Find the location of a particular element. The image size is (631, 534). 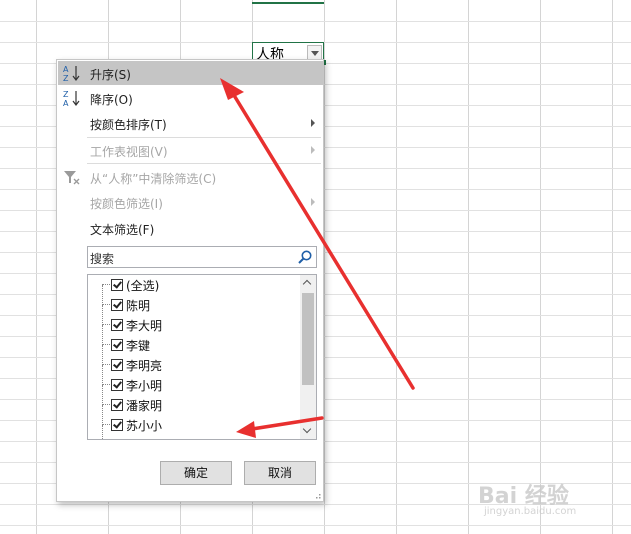

ok-button: 确定 is located at coordinates (196, 473).